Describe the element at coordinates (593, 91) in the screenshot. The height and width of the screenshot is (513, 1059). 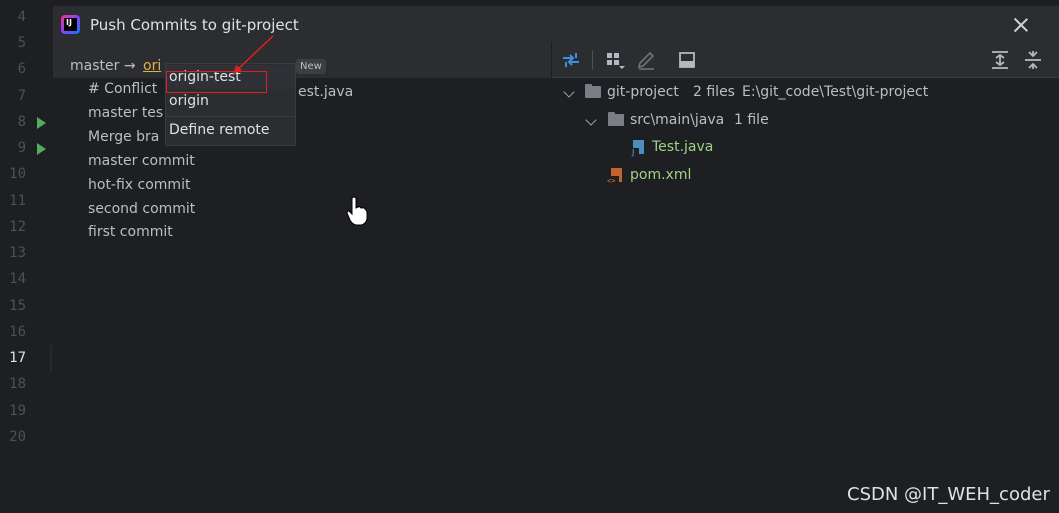
I see `module-folder-icon` at that location.